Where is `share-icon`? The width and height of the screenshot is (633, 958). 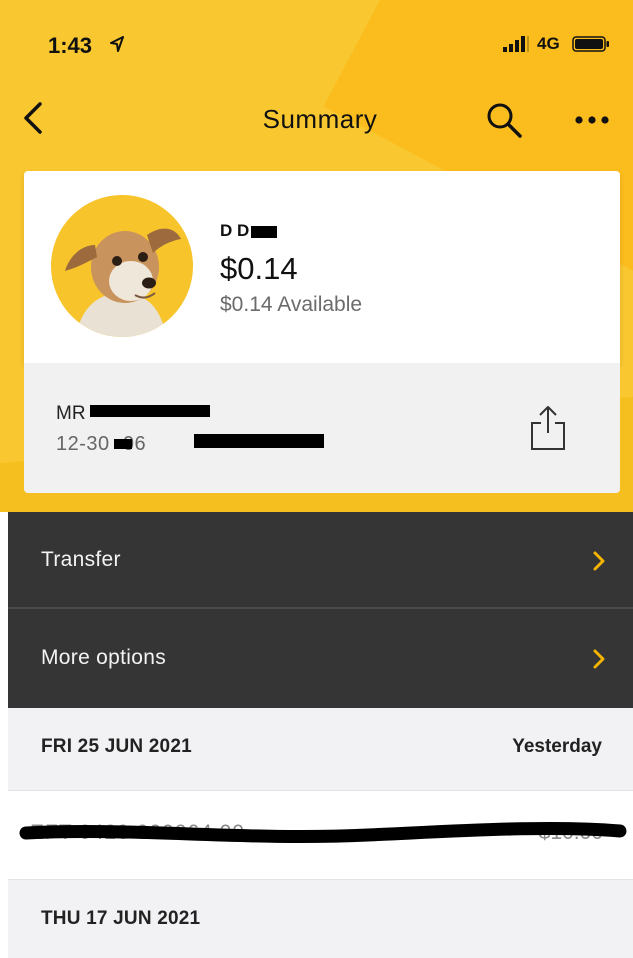 share-icon is located at coordinates (548, 428).